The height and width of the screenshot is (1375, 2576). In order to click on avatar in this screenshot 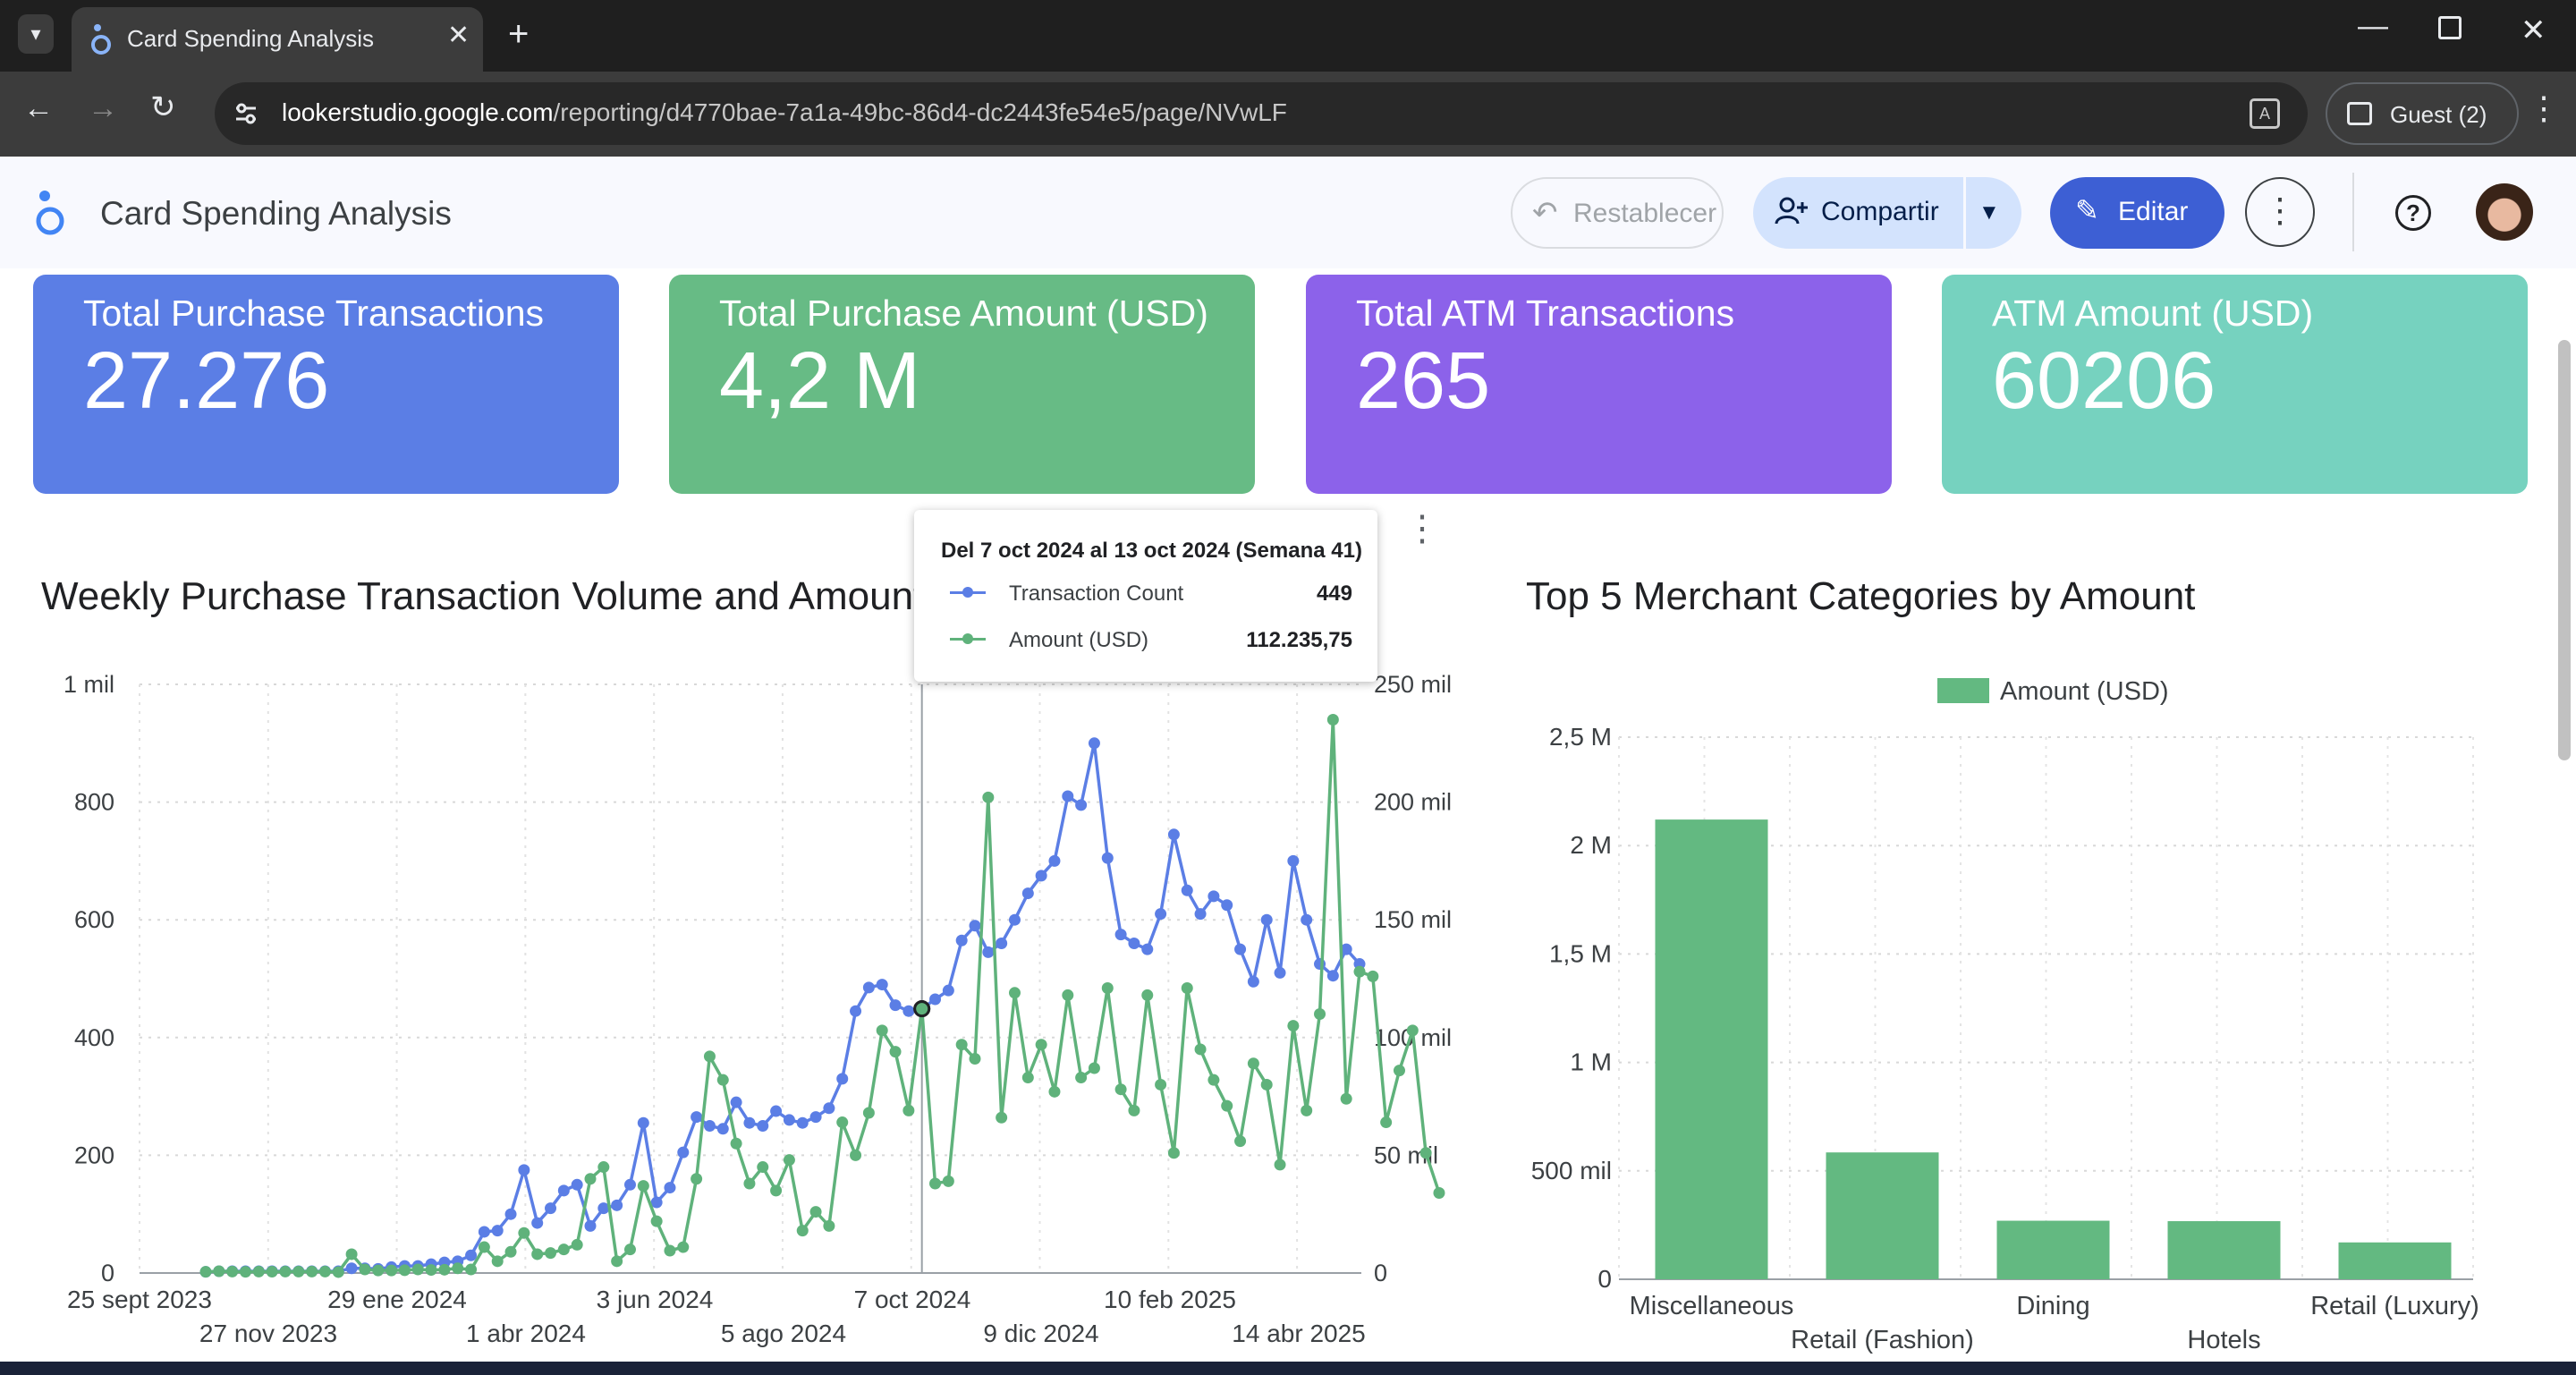, I will do `click(2504, 212)`.